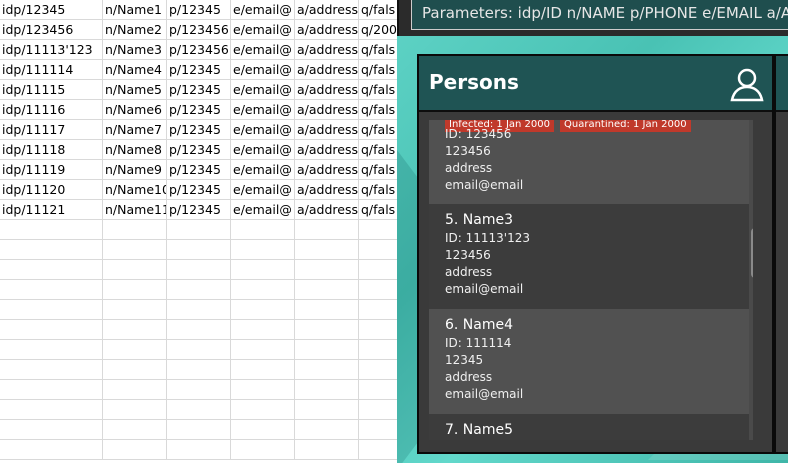 The width and height of the screenshot is (788, 463). I want to click on sheet-cell: n/Name4, so click(135, 70).